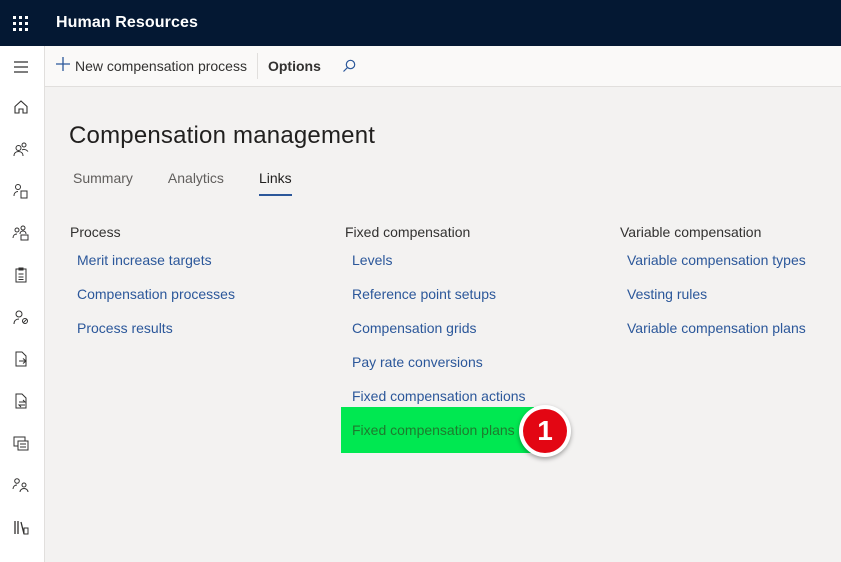 The height and width of the screenshot is (562, 841). I want to click on link-variable-compensation-types: Variable compensation types, so click(716, 260).